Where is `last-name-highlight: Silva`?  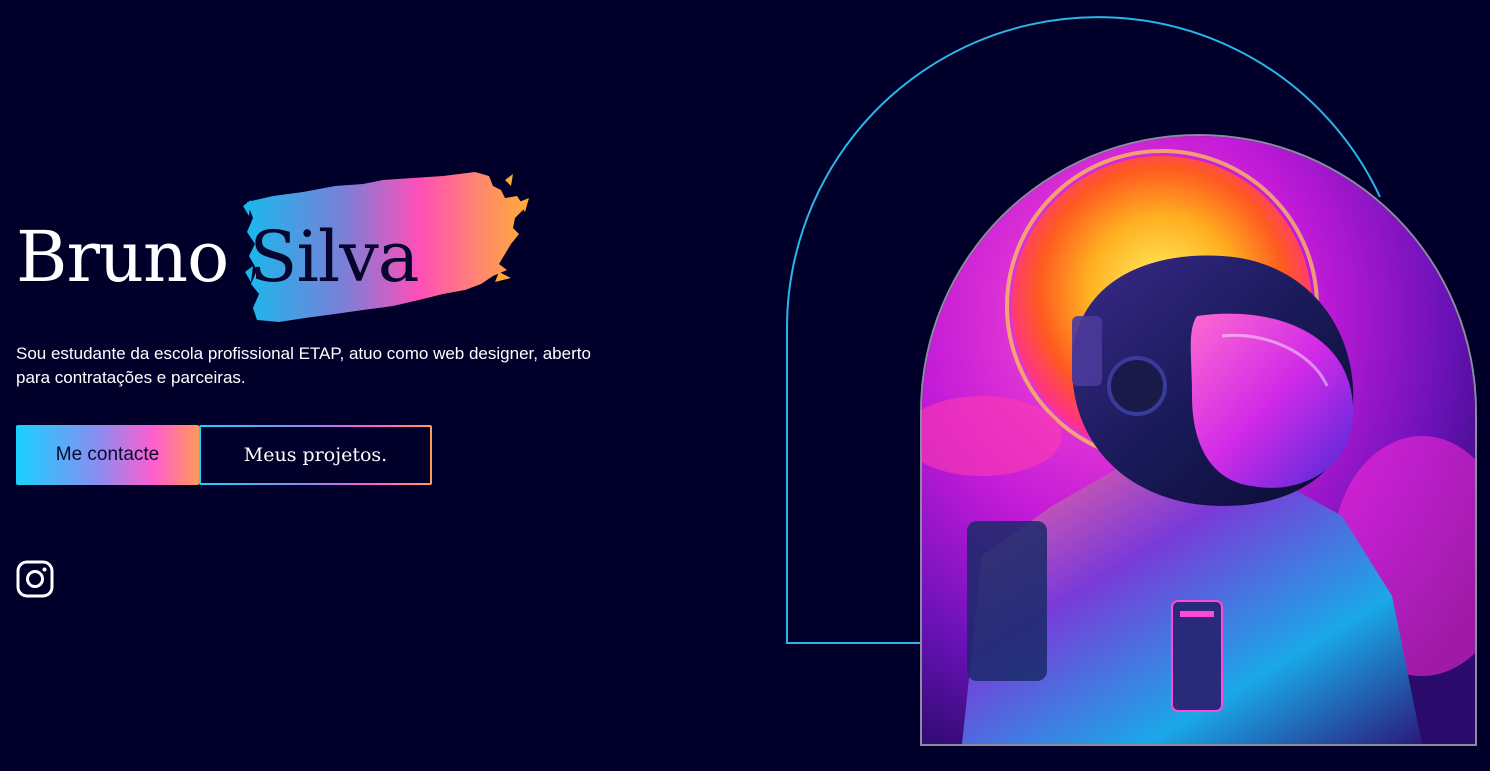 last-name-highlight: Silva is located at coordinates (386, 247).